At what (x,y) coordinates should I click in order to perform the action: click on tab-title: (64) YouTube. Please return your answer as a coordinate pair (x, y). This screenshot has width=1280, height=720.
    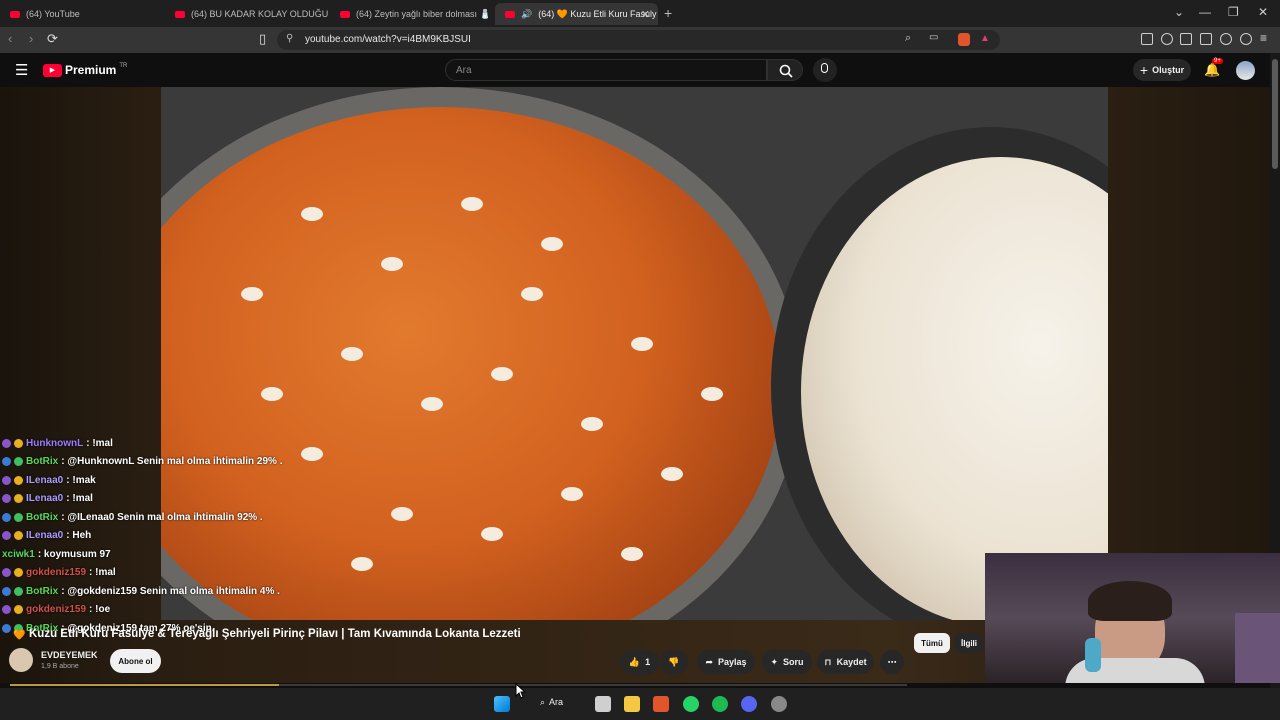
    Looking at the image, I should click on (53, 14).